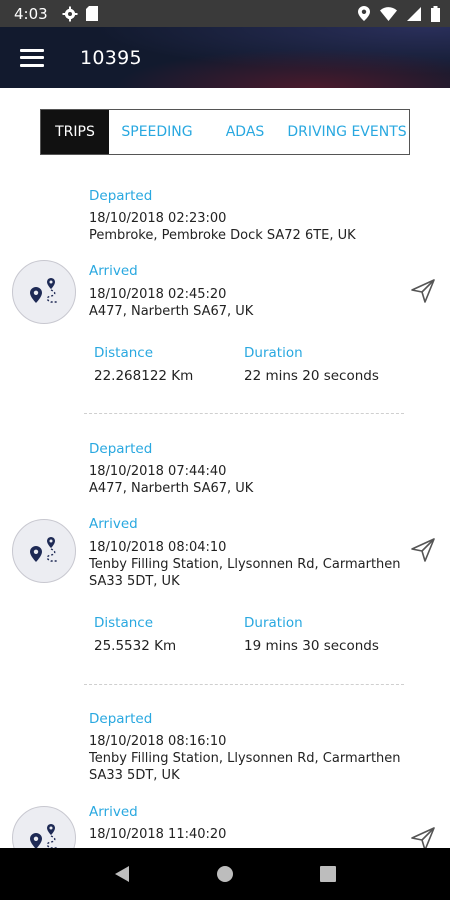 The height and width of the screenshot is (900, 450). Describe the element at coordinates (134, 775) in the screenshot. I see `departed-address-line2: SA33 5DT, UK` at that location.